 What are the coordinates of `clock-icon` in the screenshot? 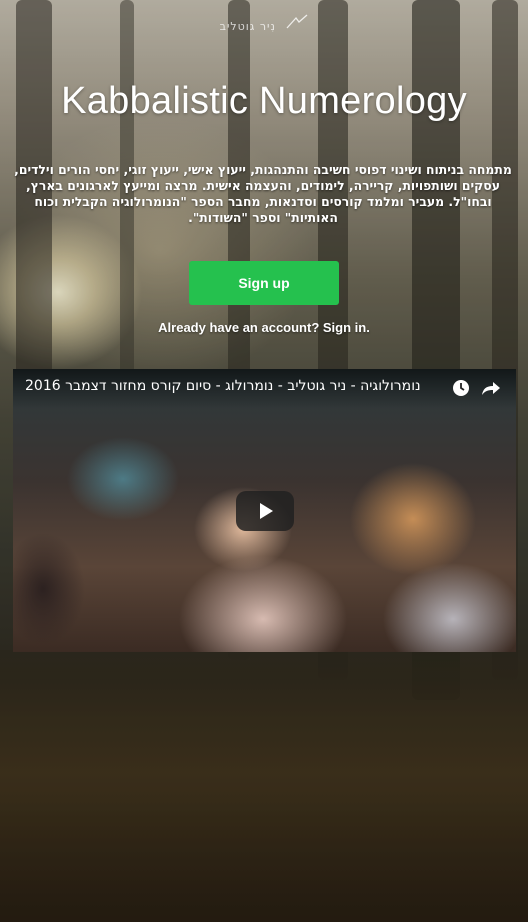 It's located at (461, 388).